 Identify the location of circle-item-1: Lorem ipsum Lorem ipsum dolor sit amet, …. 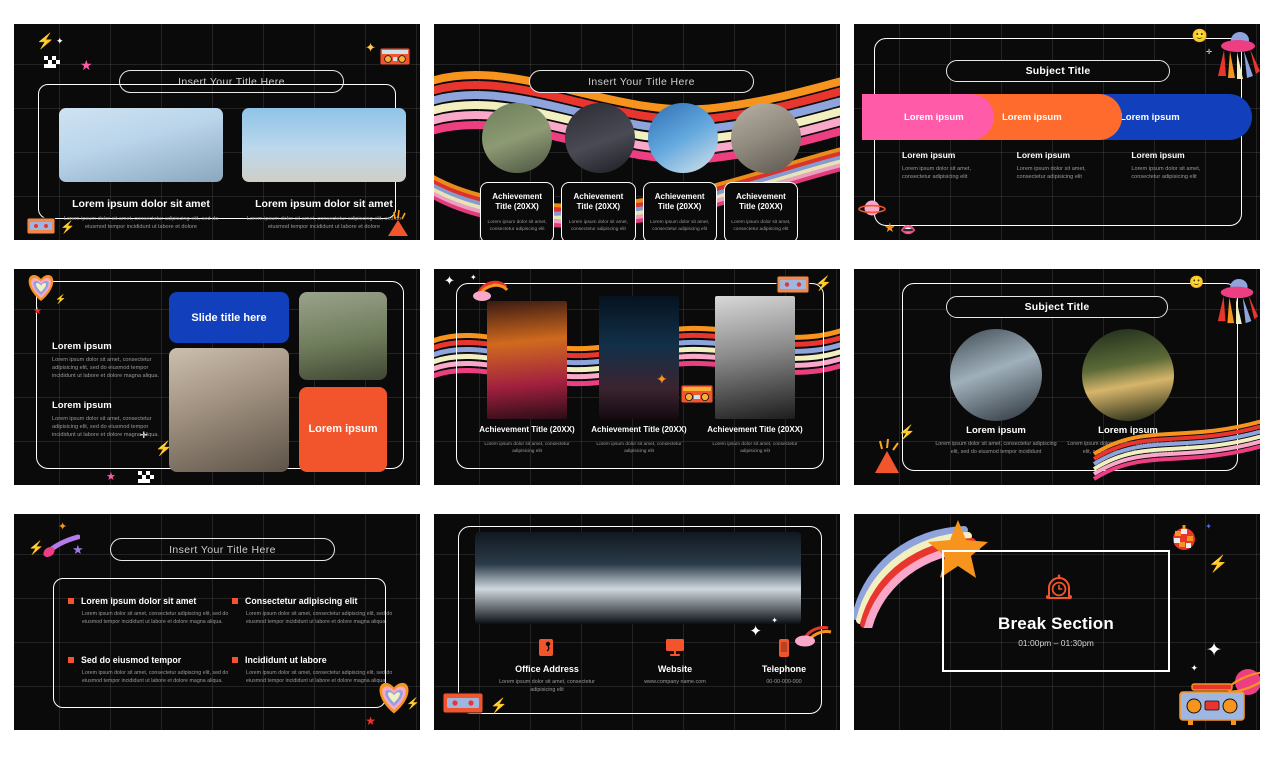
(996, 441).